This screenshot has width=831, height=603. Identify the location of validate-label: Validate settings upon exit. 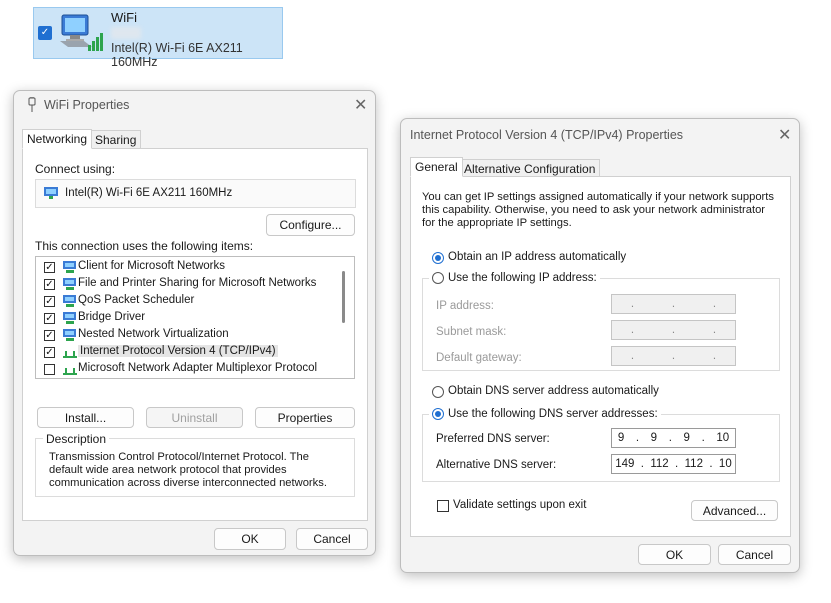
(520, 505).